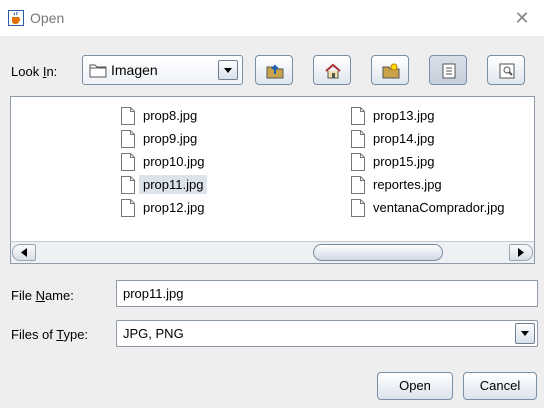 This screenshot has width=544, height=408. I want to click on file-item: prop8.jpg, so click(160, 116).